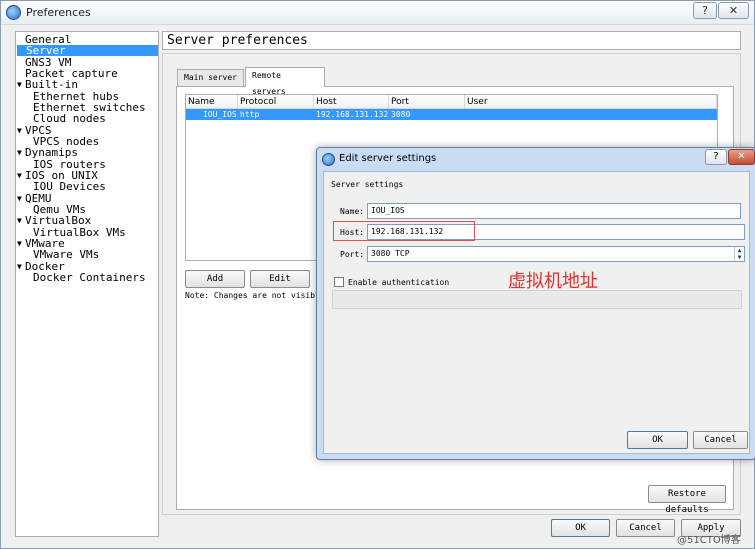 Image resolution: width=755 pixels, height=549 pixels. I want to click on port-field: 3080 TCP ▲ ▼, so click(556, 254).